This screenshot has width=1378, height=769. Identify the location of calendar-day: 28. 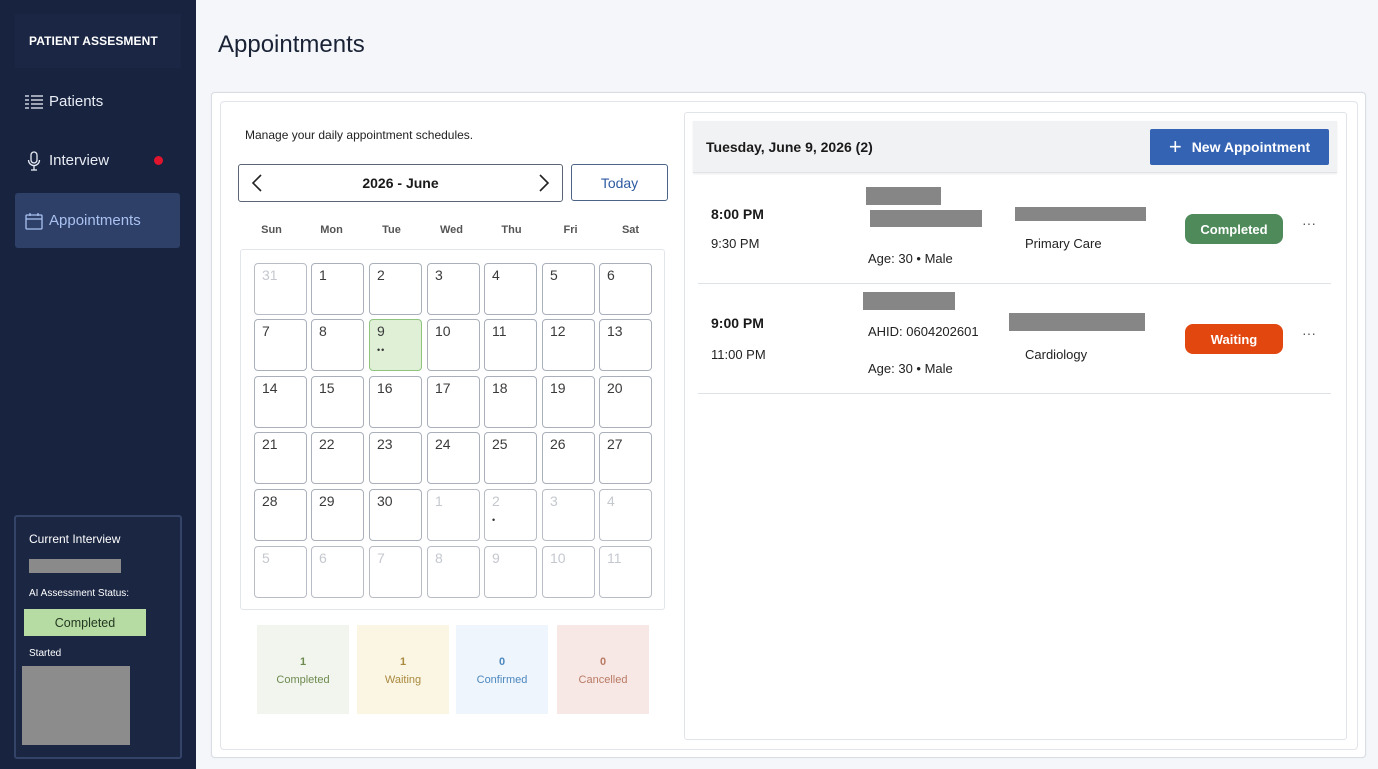
(280, 515).